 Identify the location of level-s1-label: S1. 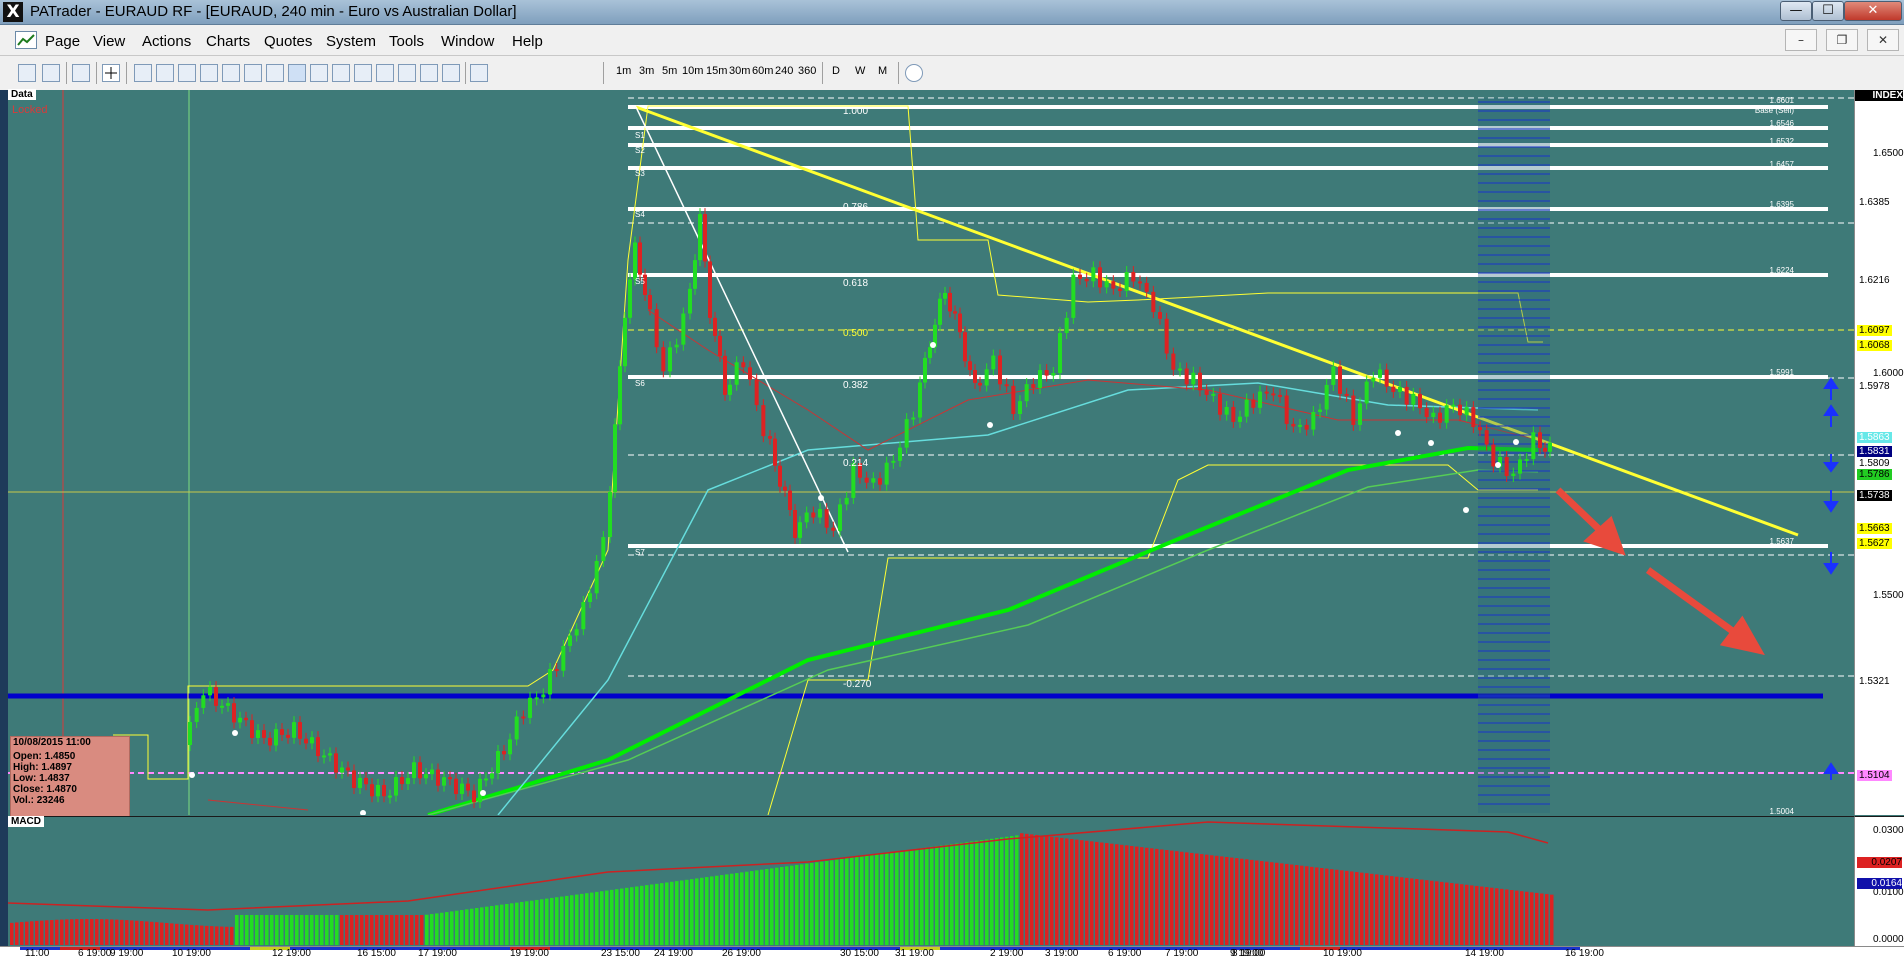
(640, 135).